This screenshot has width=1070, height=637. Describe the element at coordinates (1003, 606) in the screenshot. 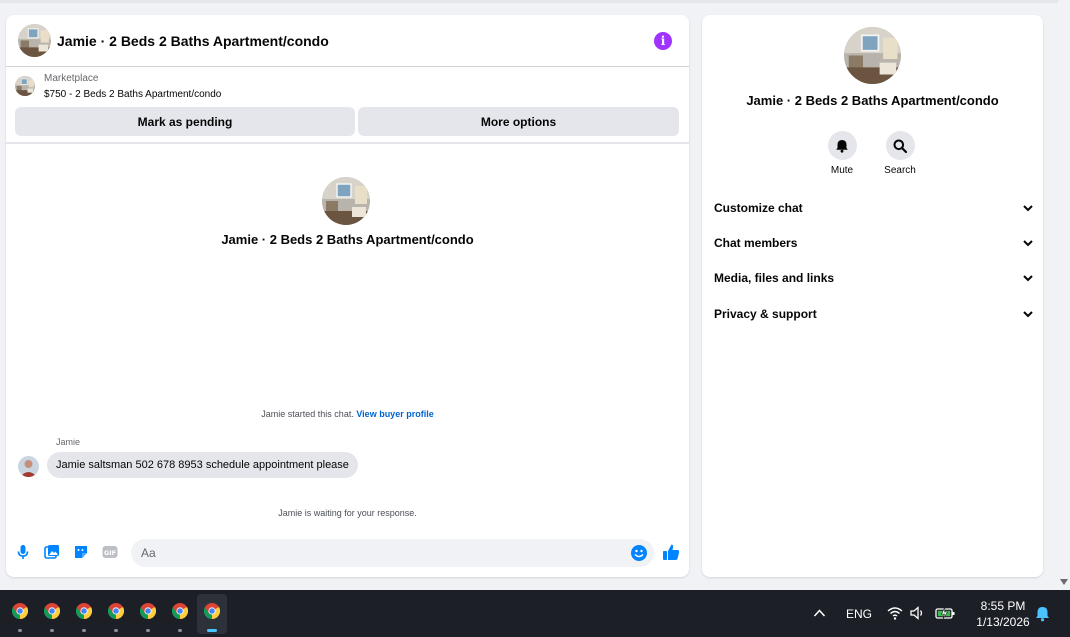

I see `clock-time: 8:55 PM` at that location.